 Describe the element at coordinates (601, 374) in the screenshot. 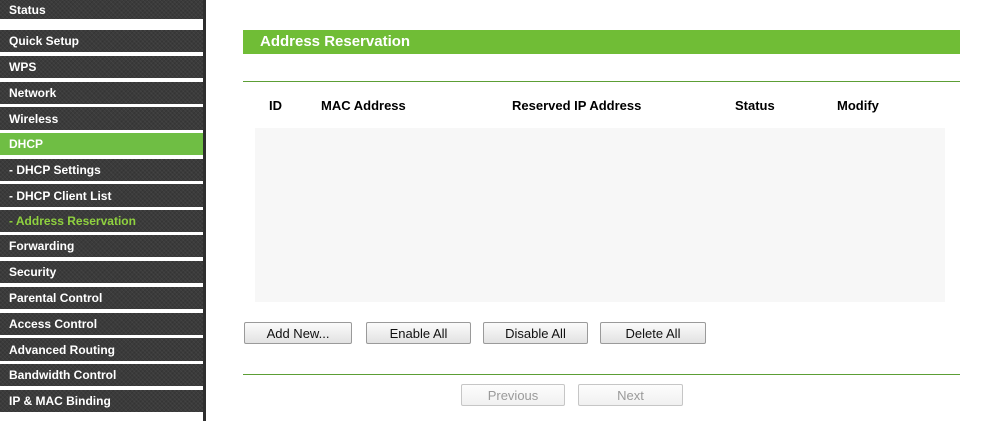

I see `bottom-divider` at that location.